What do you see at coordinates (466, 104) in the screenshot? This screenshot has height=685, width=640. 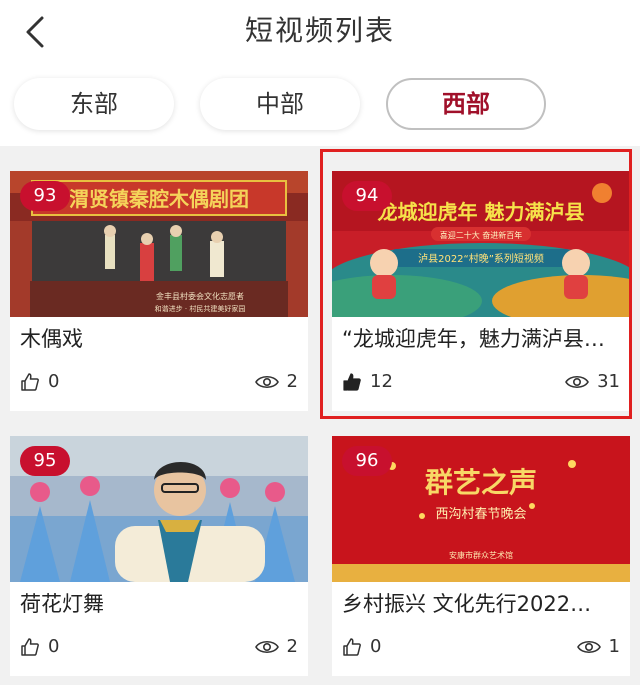 I see `tab-west: 西部` at bounding box center [466, 104].